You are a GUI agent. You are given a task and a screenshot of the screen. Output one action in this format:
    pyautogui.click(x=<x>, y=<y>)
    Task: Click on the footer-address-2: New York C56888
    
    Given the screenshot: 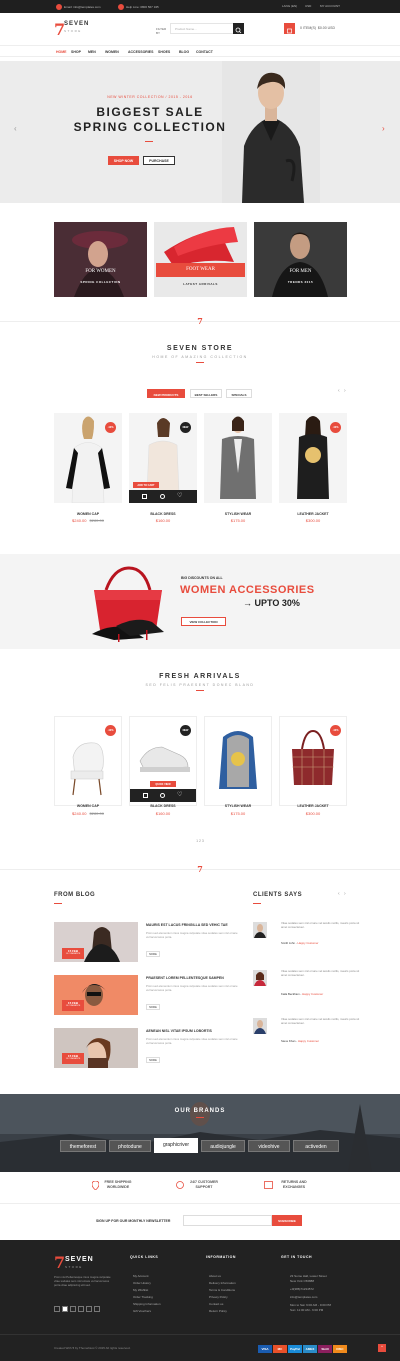 What is the action you would take?
    pyautogui.click(x=302, y=1281)
    